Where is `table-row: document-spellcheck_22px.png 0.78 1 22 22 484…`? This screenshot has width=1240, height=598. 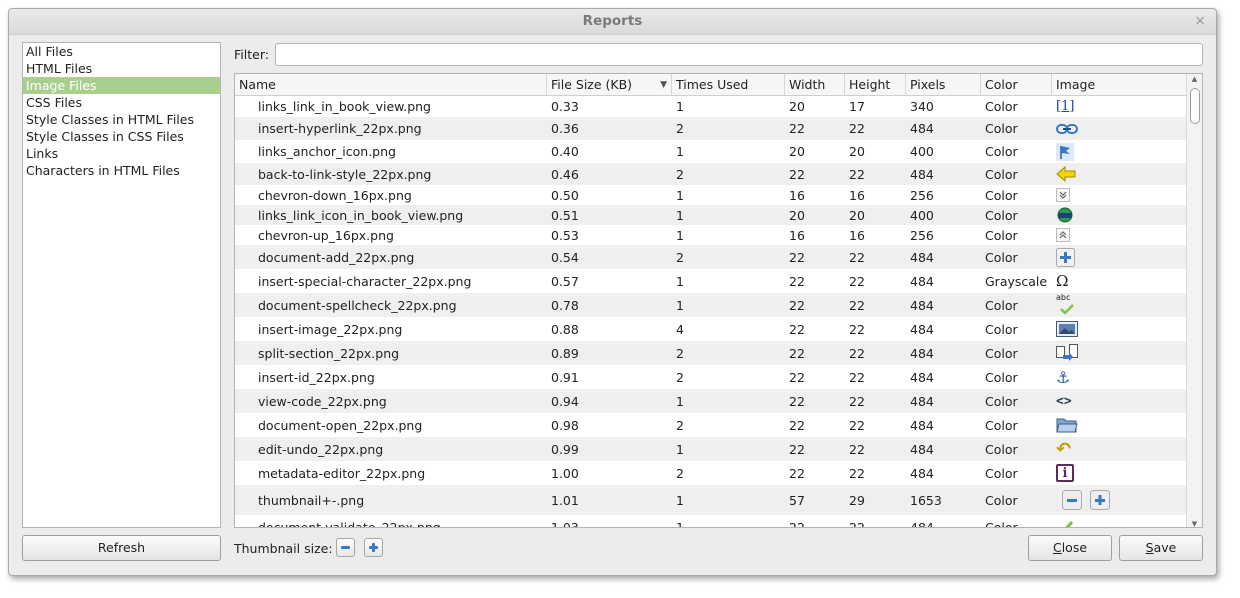
table-row: document-spellcheck_22px.png 0.78 1 22 22 484… is located at coordinates (711, 305).